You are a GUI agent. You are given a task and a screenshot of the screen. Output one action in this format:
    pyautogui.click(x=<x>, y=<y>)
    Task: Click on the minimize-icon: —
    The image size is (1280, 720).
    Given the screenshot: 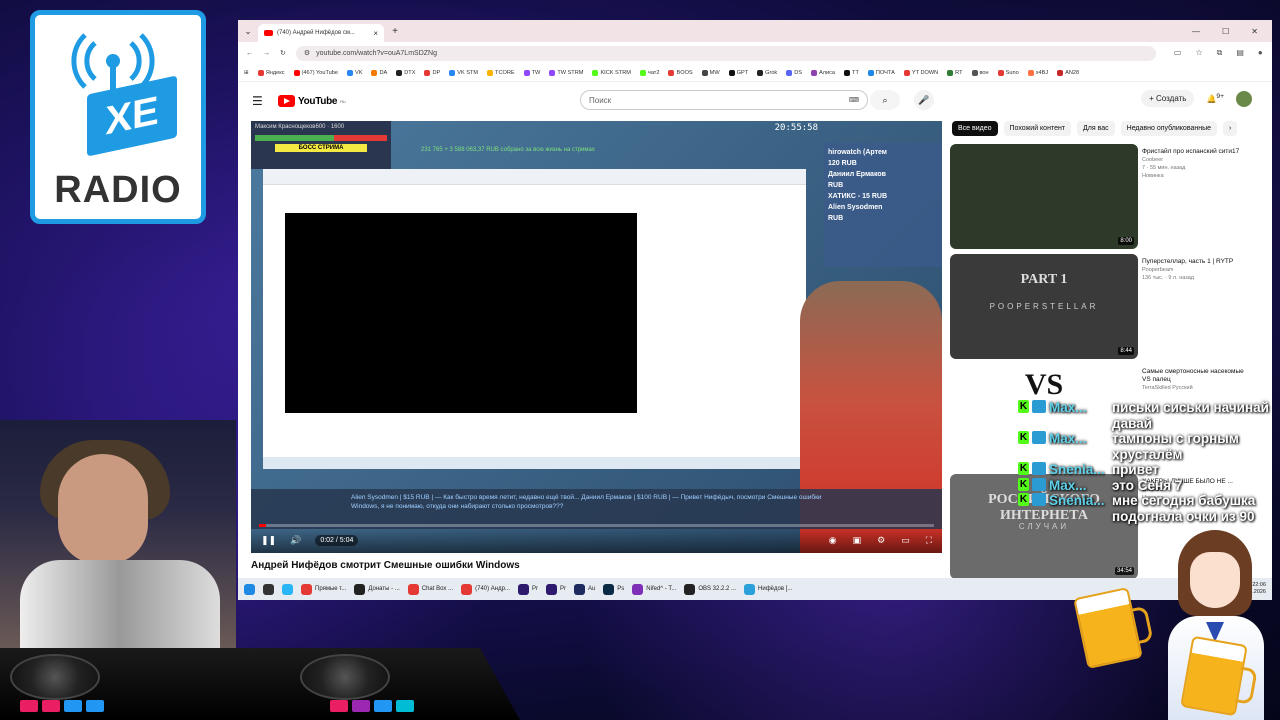 What is the action you would take?
    pyautogui.click(x=1196, y=31)
    